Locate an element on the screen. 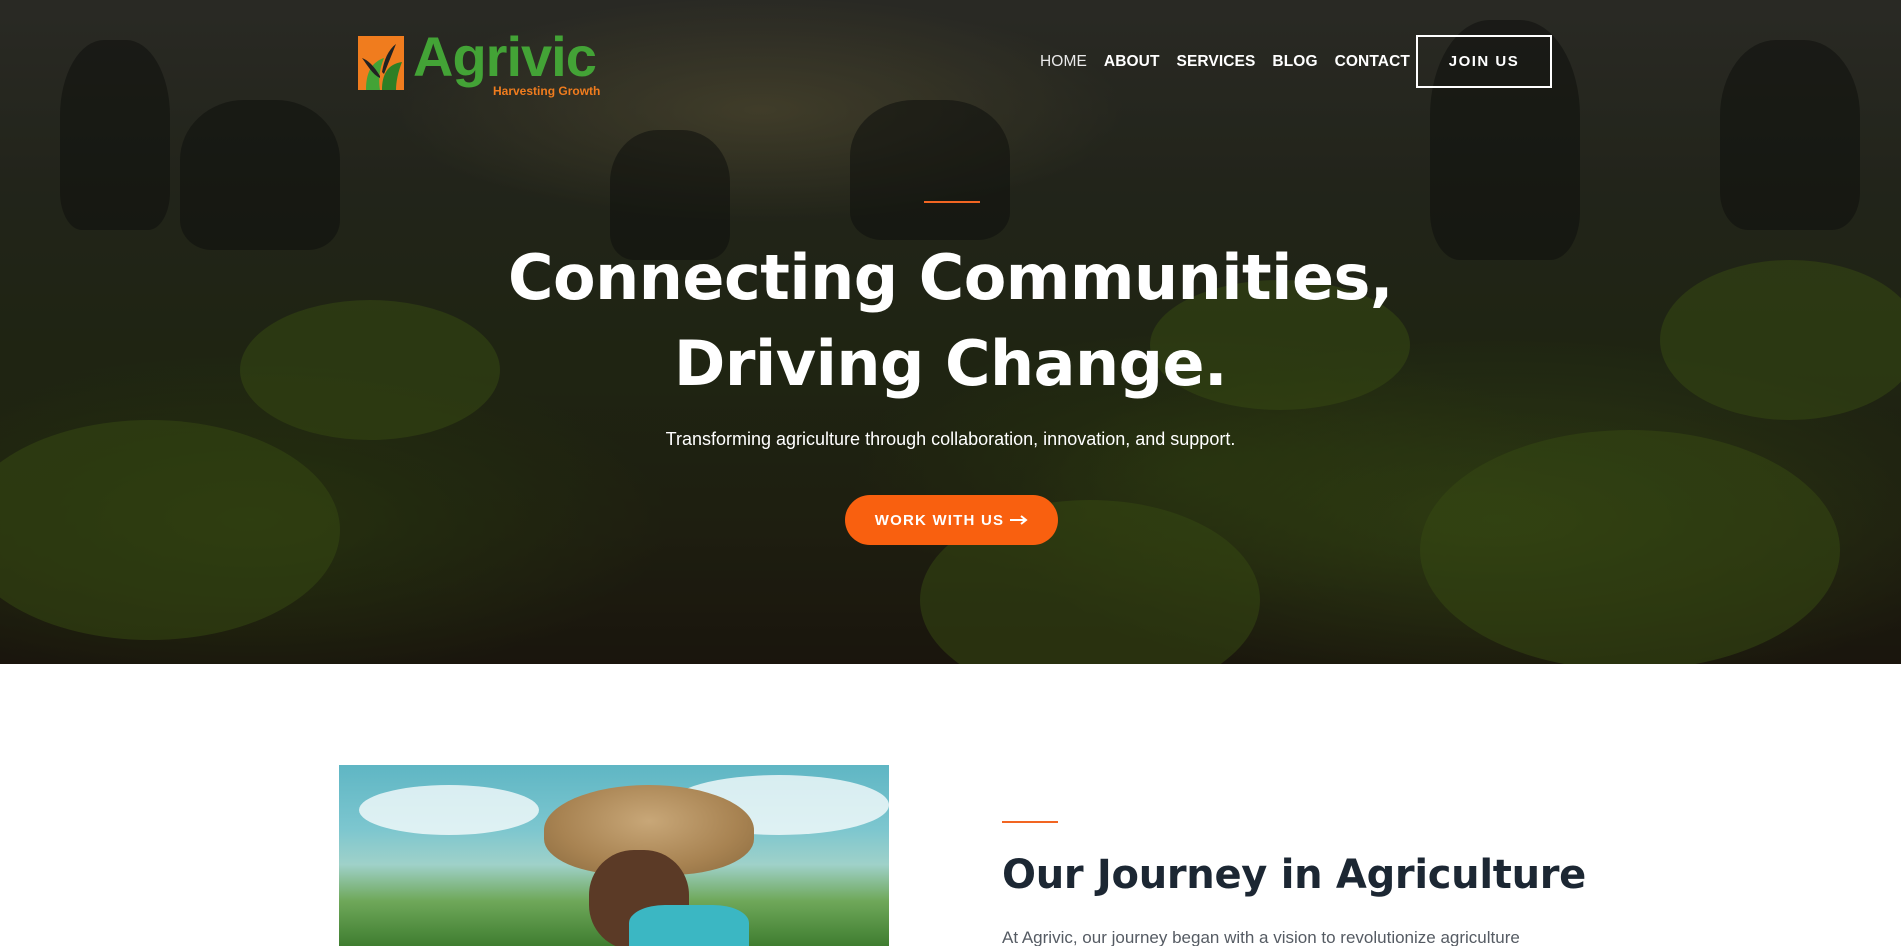 The image size is (1901, 946). farmer-photo is located at coordinates (614, 855).